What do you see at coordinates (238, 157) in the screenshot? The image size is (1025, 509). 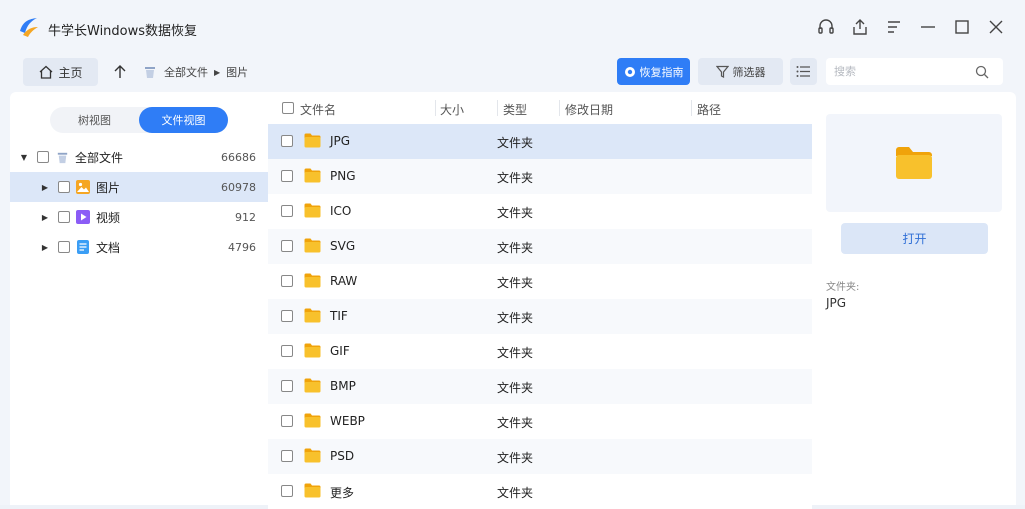 I see `tree-item-count: 66686` at bounding box center [238, 157].